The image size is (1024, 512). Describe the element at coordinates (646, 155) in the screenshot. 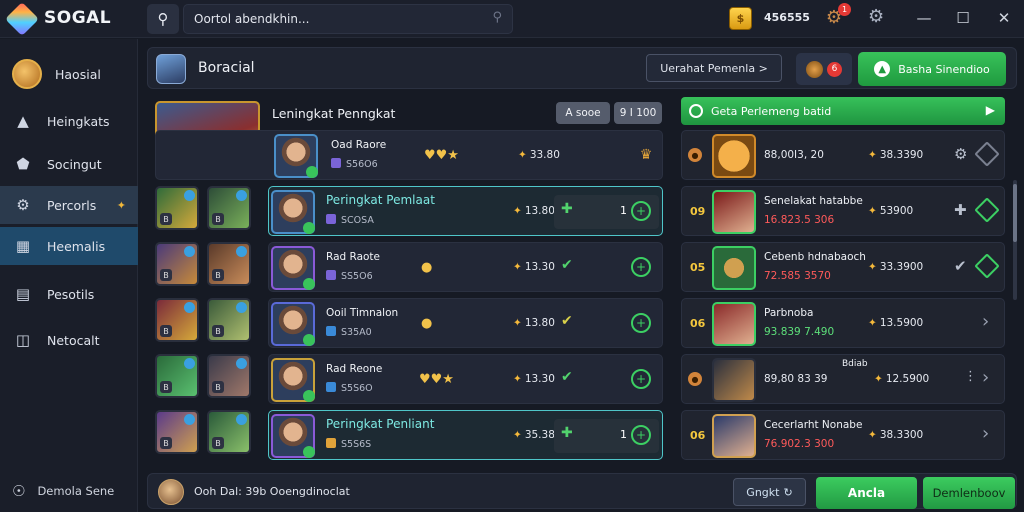

I see `crown-icon: ♛` at that location.